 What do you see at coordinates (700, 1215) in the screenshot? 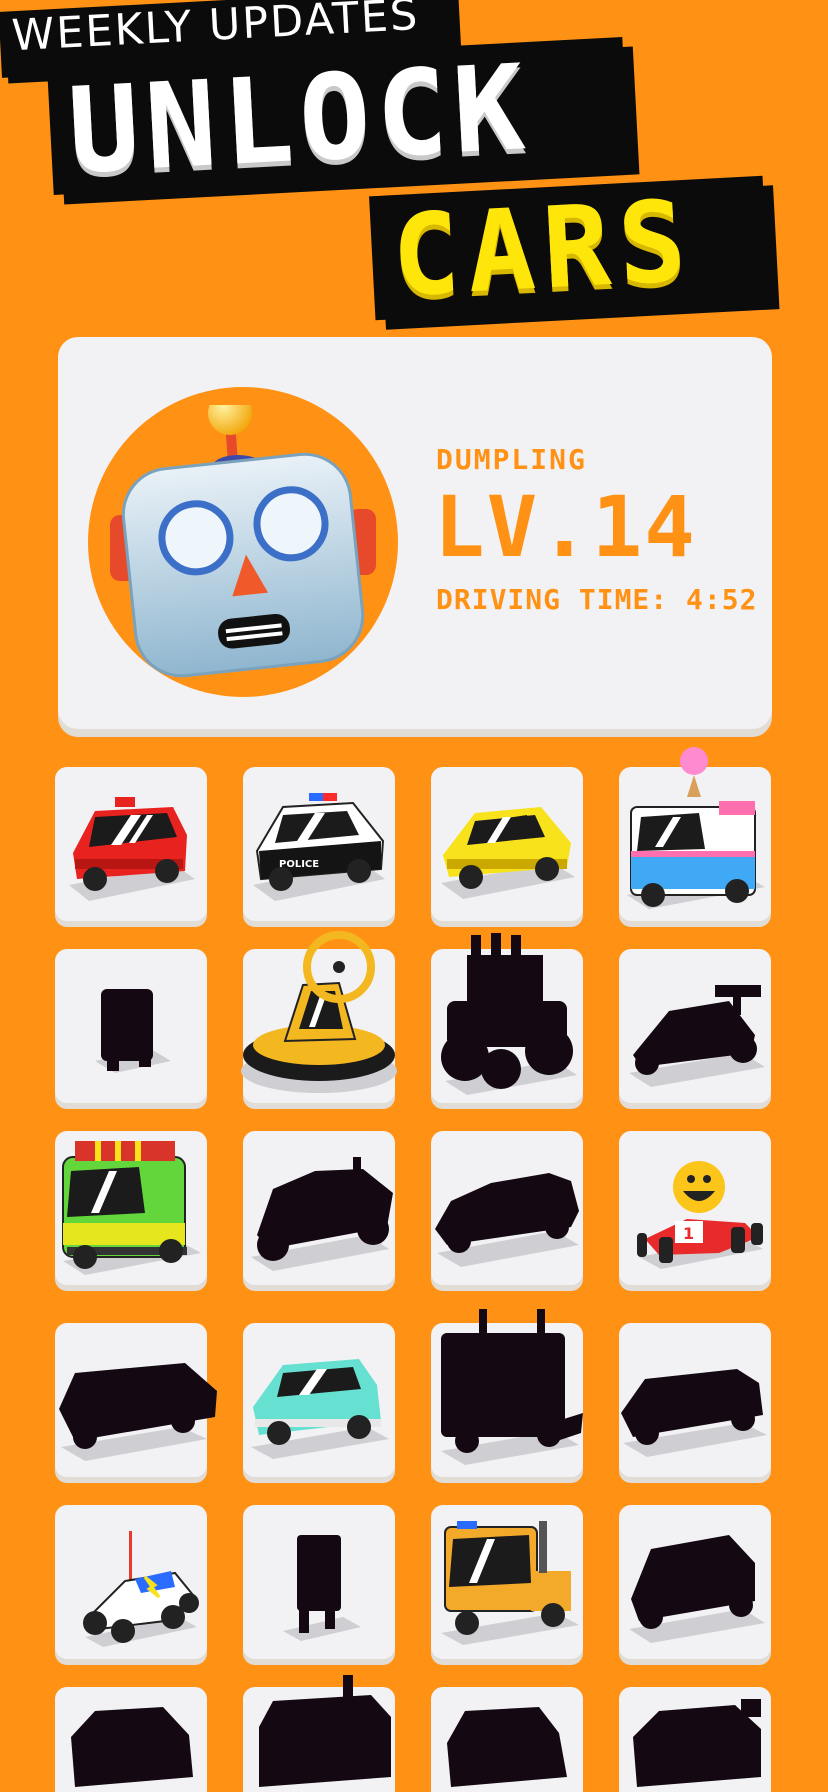
I see `smiley-kart-icon: 1` at bounding box center [700, 1215].